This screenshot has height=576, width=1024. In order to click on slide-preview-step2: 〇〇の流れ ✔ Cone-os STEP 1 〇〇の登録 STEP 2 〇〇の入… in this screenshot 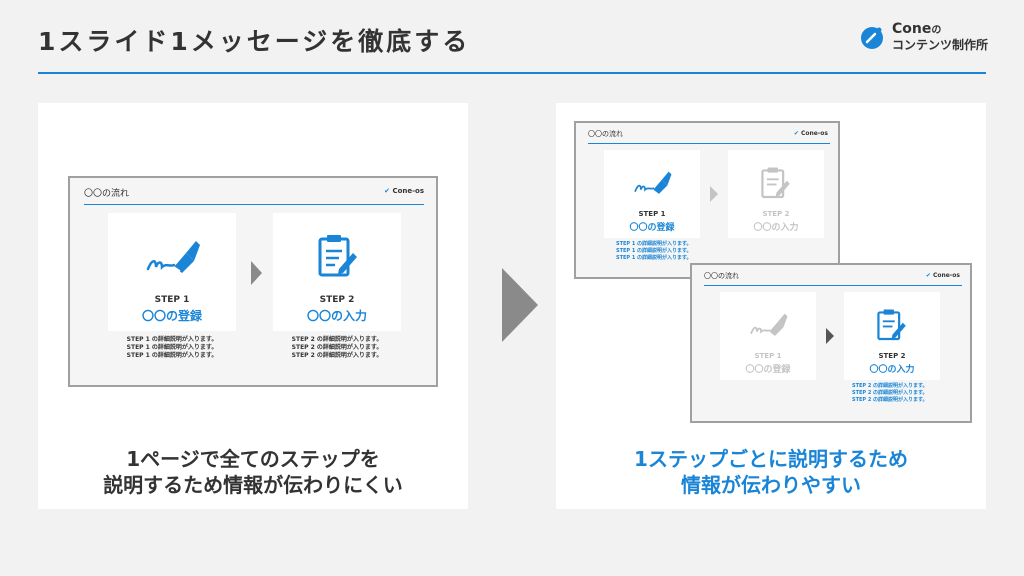, I will do `click(831, 343)`.